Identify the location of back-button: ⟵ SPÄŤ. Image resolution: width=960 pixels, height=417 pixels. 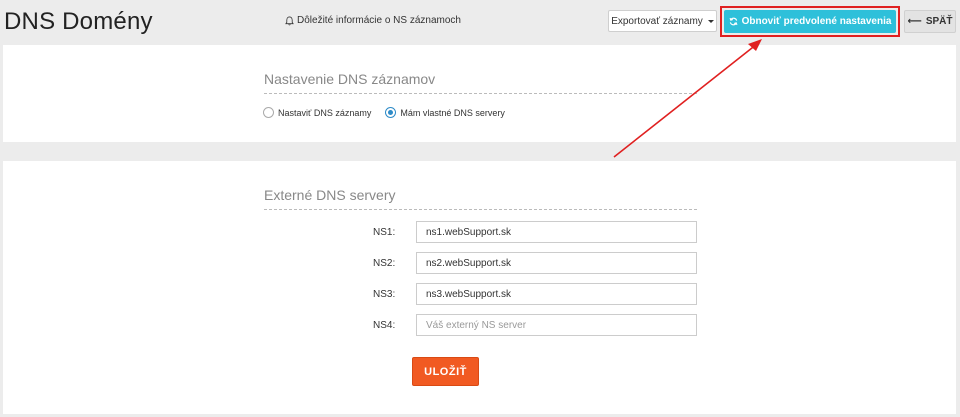
(930, 21).